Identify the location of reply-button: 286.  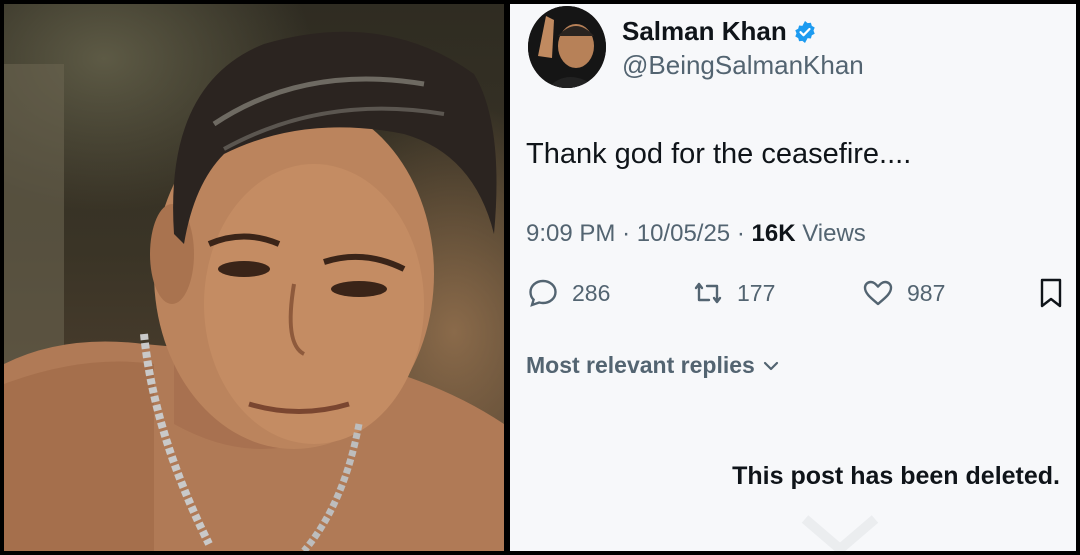
(568, 293).